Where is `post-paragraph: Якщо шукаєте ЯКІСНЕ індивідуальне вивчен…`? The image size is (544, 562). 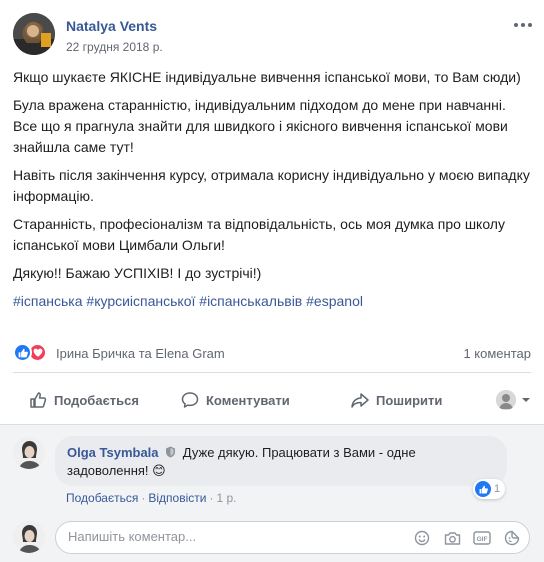 post-paragraph: Якщо шукаєте ЯКІСНЕ індивідуальне вивчен… is located at coordinates (267, 77).